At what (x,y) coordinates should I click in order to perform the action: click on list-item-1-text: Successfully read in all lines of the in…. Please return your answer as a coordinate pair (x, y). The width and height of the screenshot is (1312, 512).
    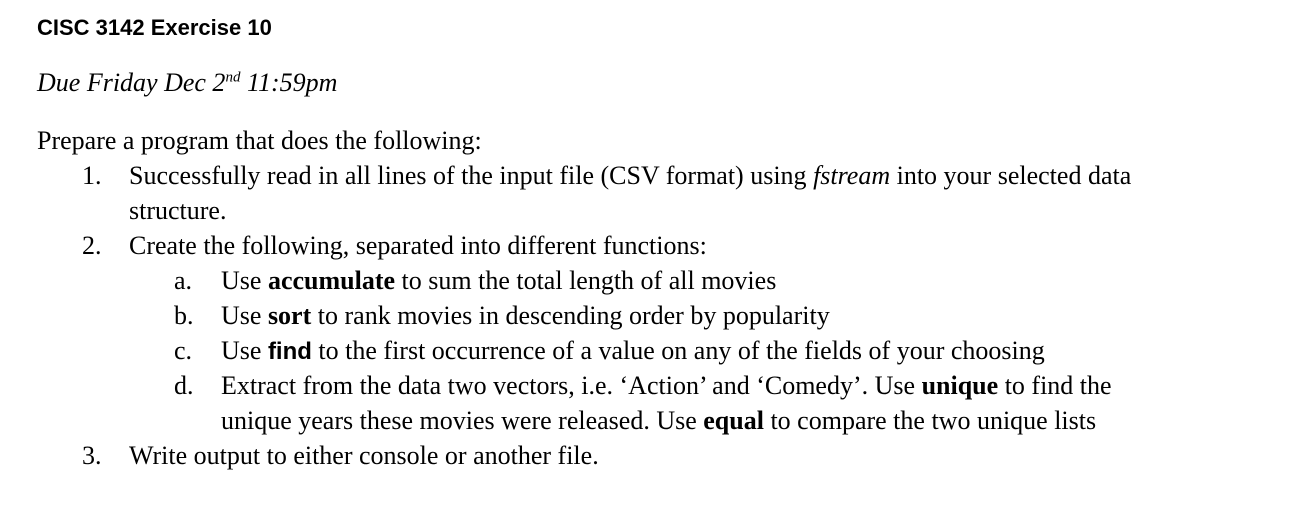
    Looking at the image, I should click on (471, 175).